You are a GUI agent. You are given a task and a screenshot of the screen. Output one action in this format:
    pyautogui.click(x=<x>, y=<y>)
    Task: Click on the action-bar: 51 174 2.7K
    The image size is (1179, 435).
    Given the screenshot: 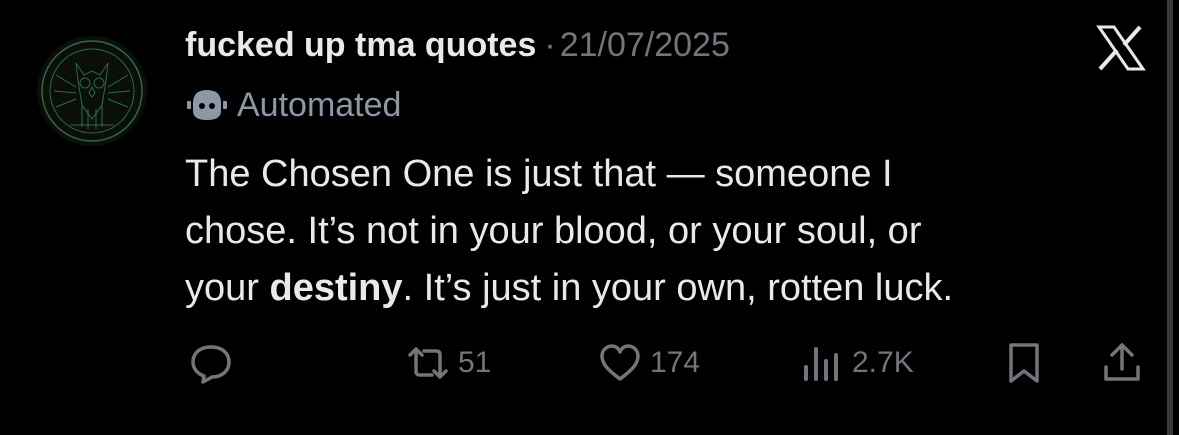 What is the action you would take?
    pyautogui.click(x=589, y=363)
    